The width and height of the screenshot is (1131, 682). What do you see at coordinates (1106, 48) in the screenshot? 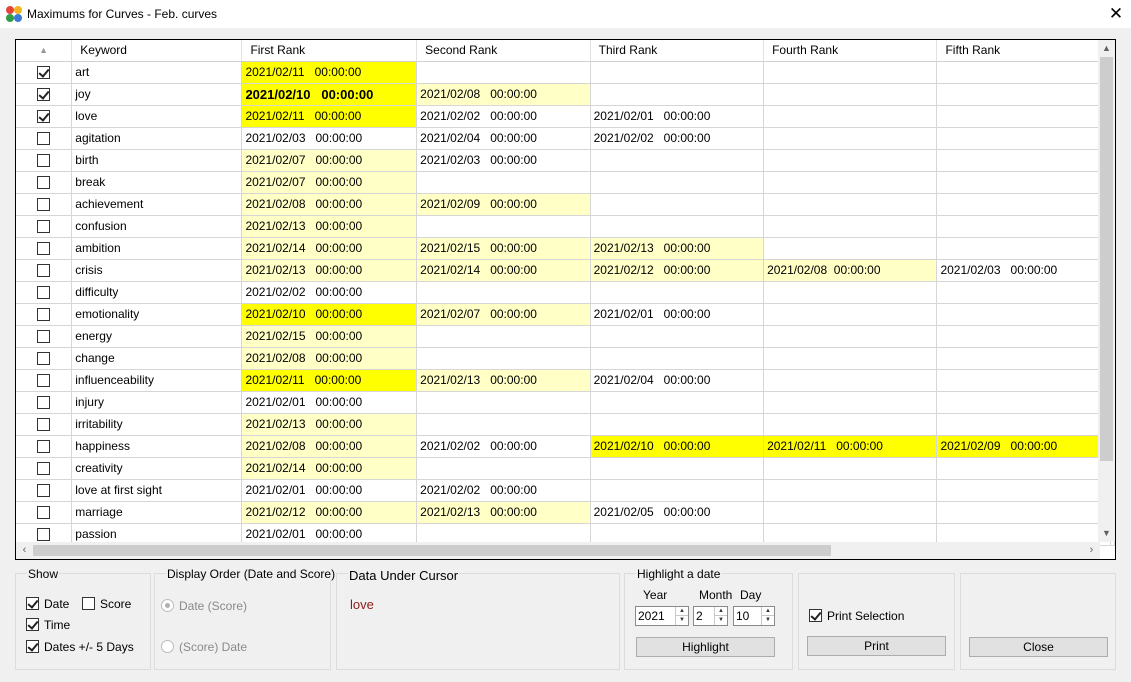
I see `scroll-up-icon: ▲` at bounding box center [1106, 48].